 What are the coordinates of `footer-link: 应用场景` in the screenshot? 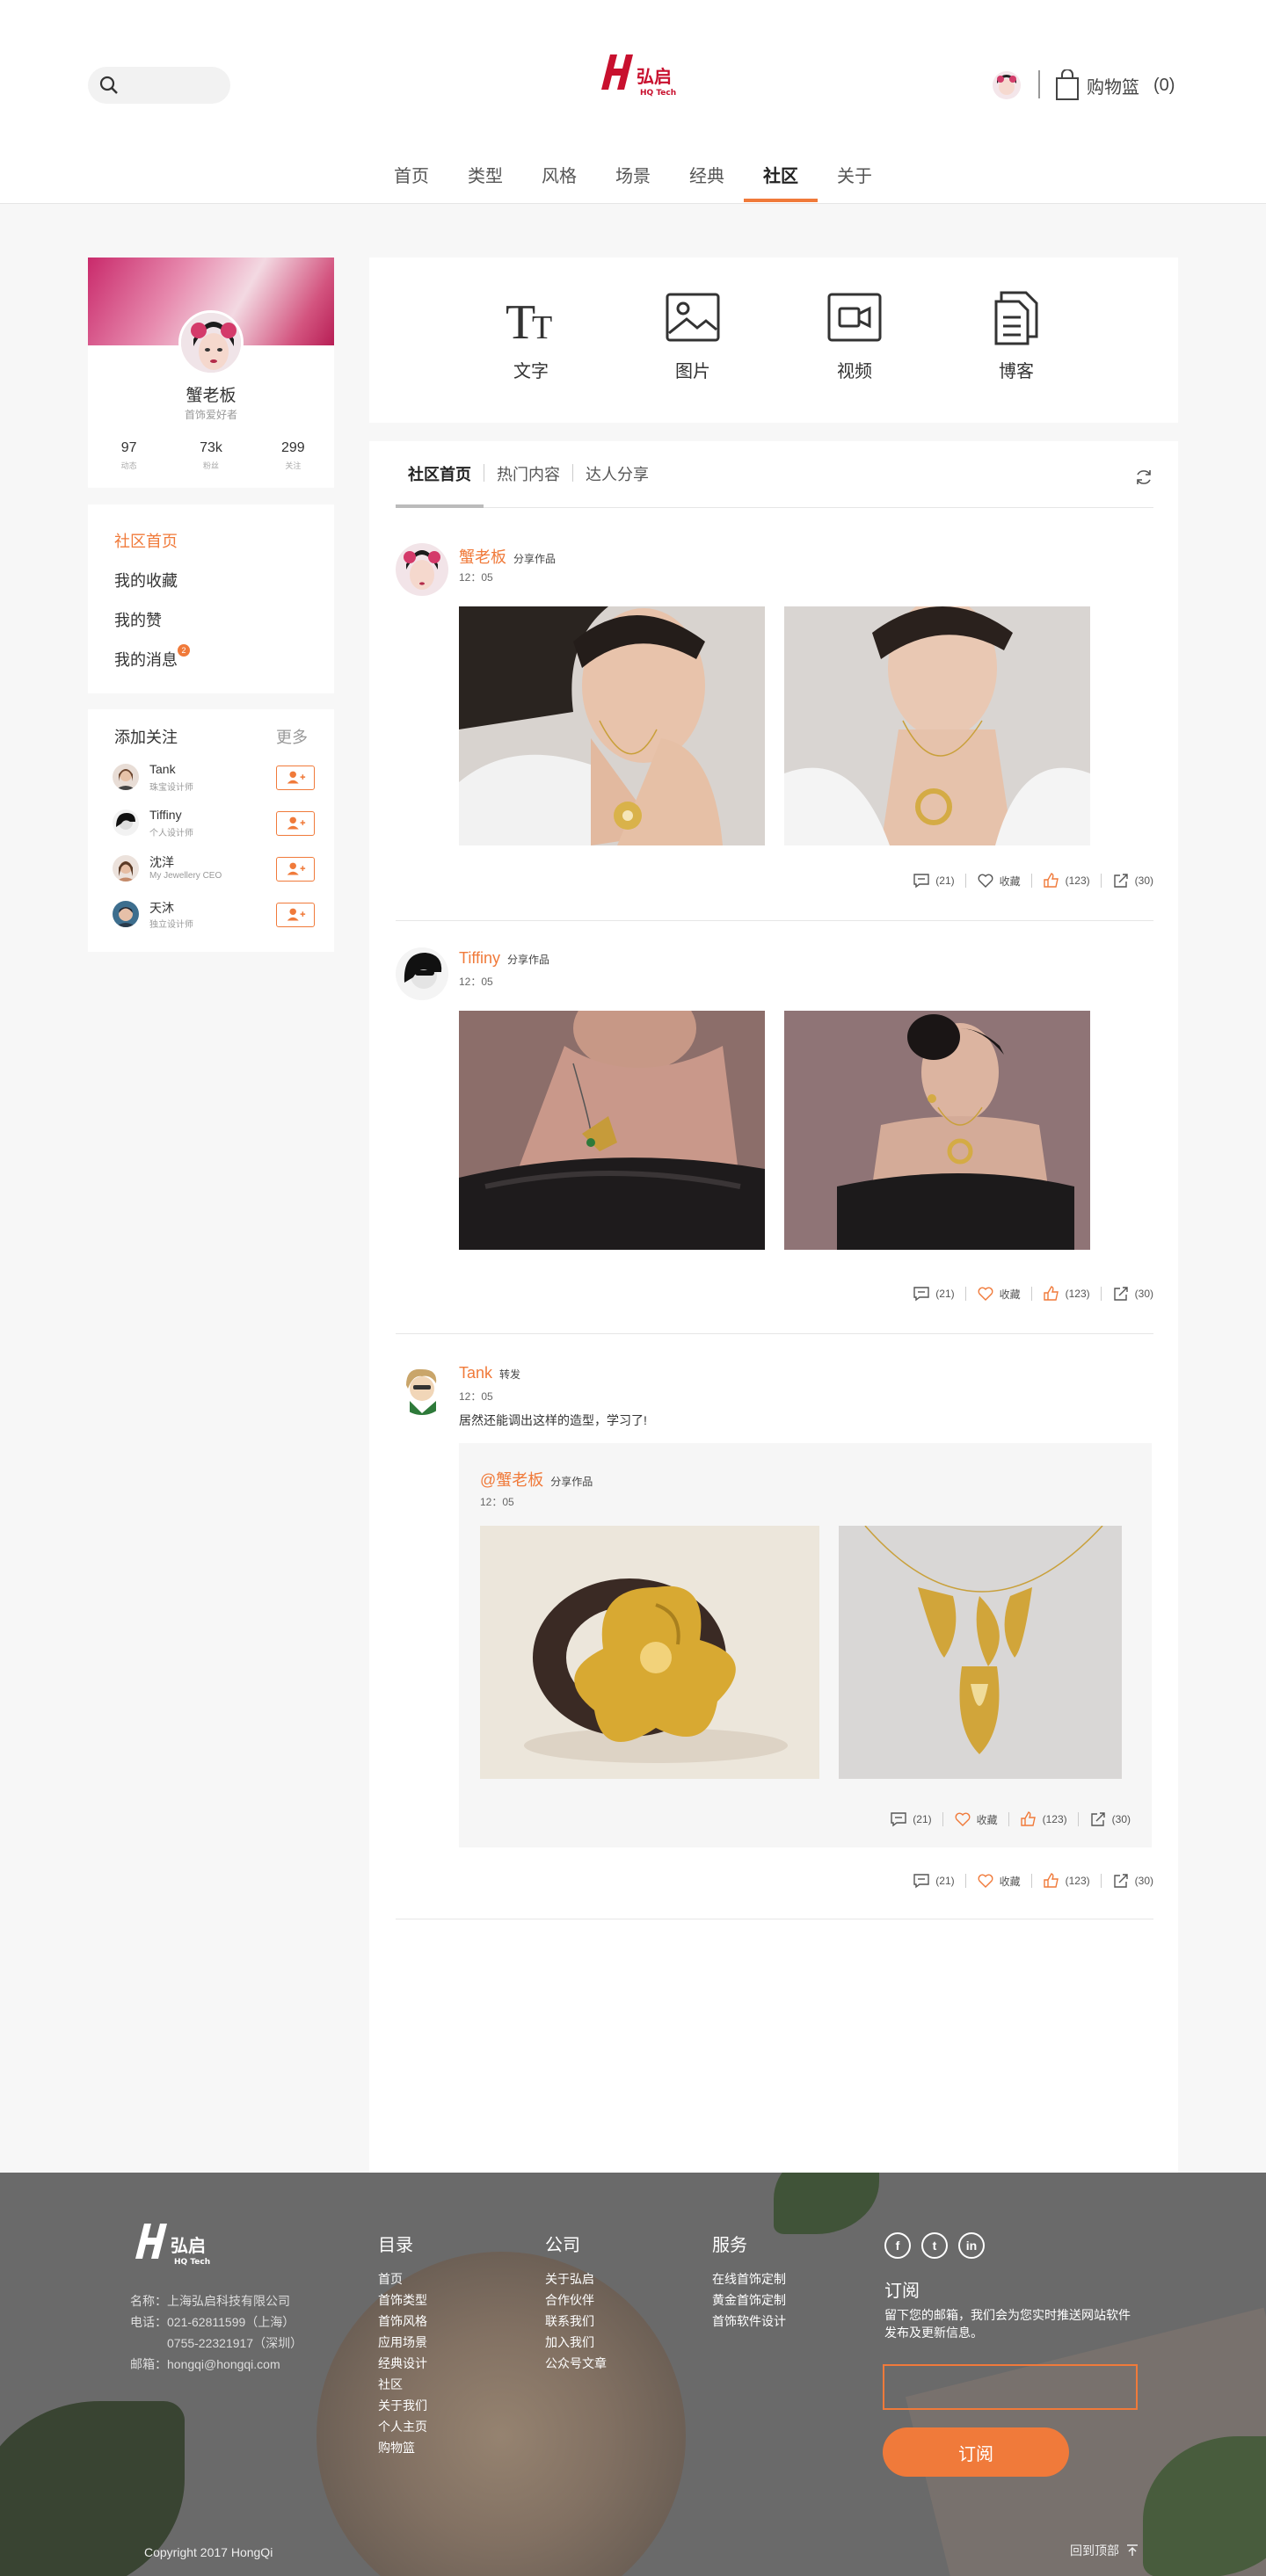 It's located at (402, 2342).